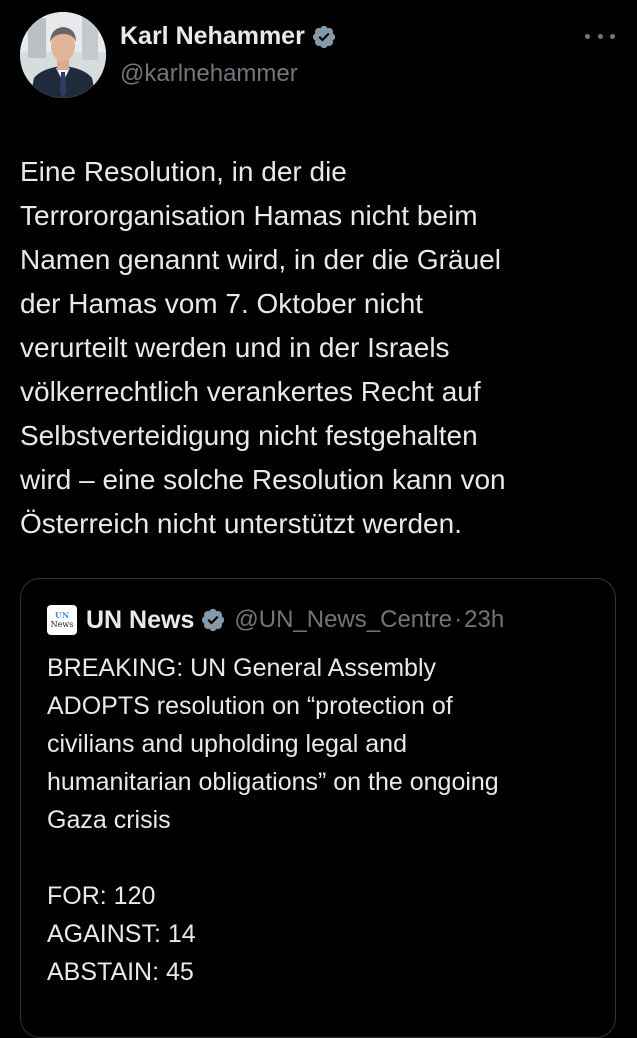  Describe the element at coordinates (140, 620) in the screenshot. I see `quoted-author-name: UN News` at that location.